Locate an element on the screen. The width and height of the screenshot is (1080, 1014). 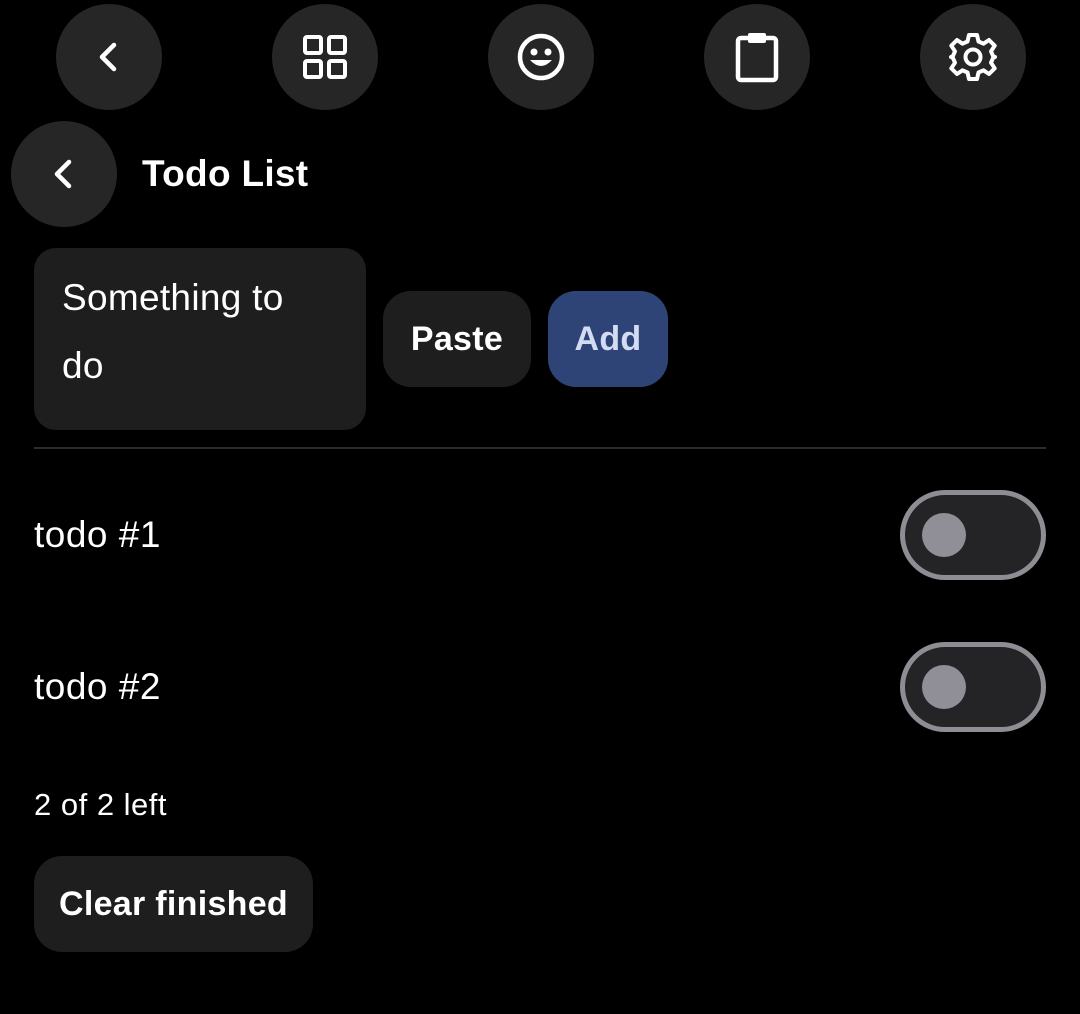
grid-icon is located at coordinates (325, 57).